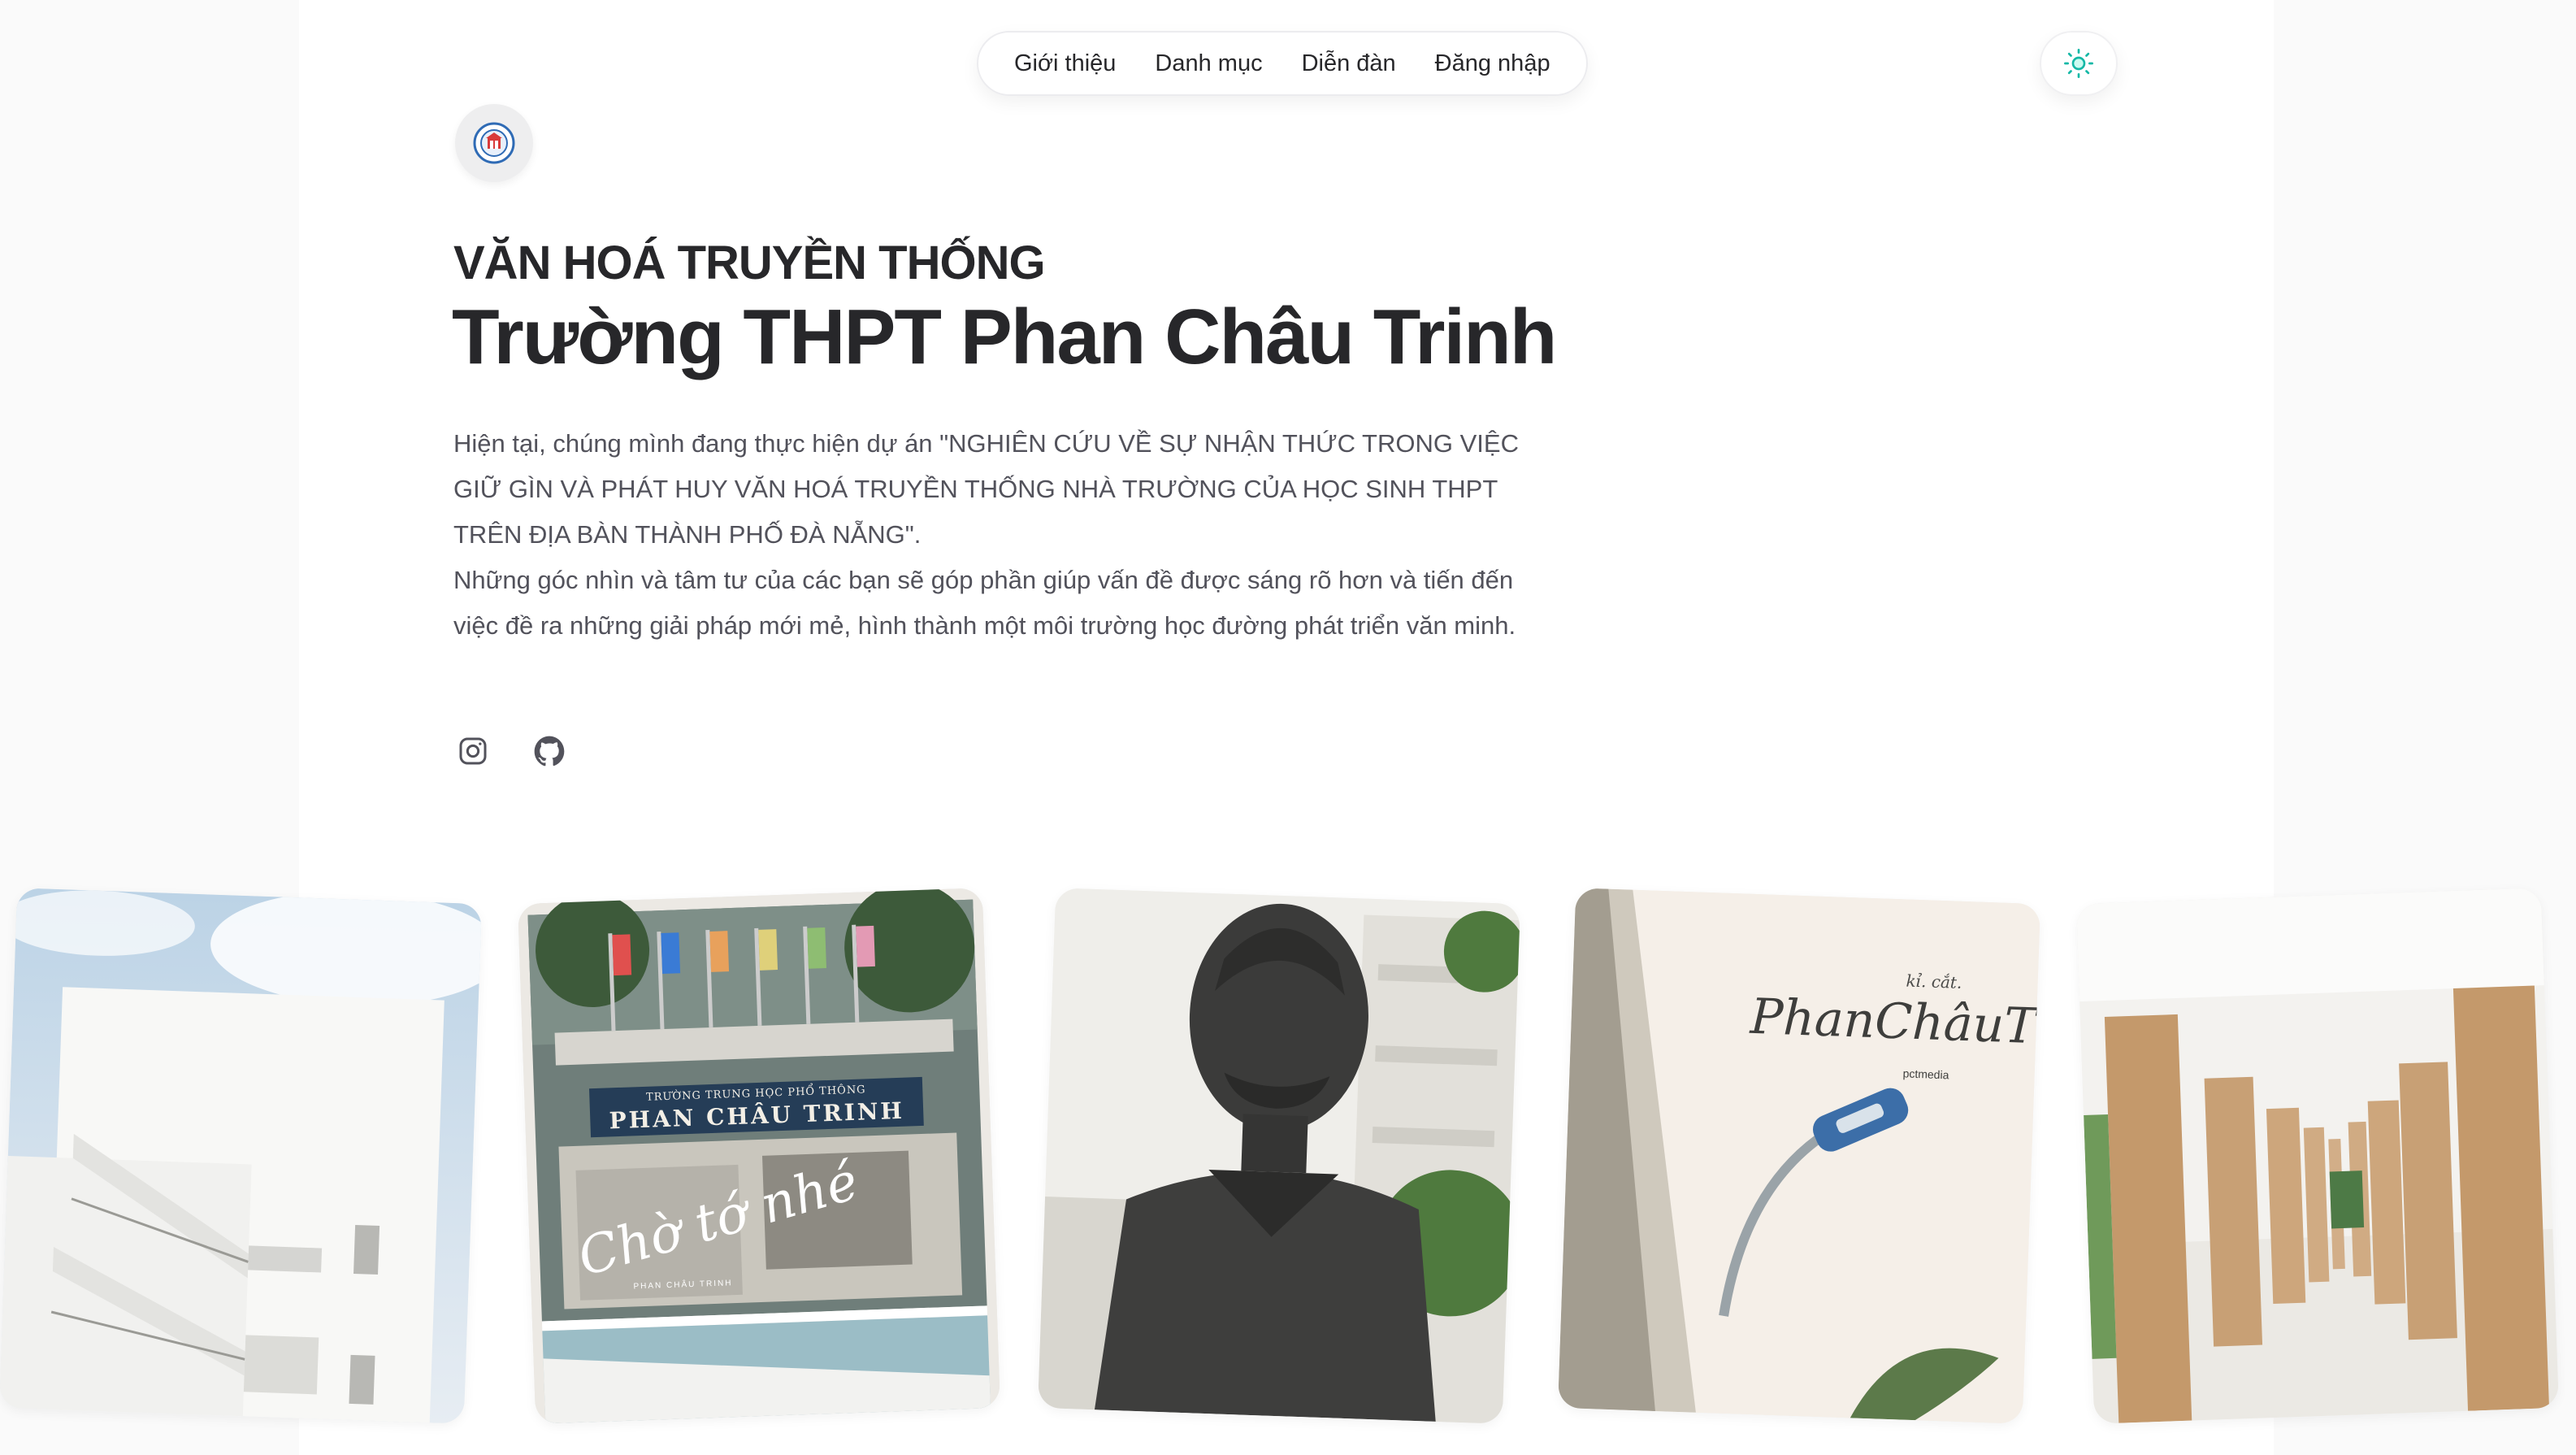 This screenshot has height=1455, width=2576. Describe the element at coordinates (1926, 1074) in the screenshot. I see `lamp-brand: pctmedia` at that location.